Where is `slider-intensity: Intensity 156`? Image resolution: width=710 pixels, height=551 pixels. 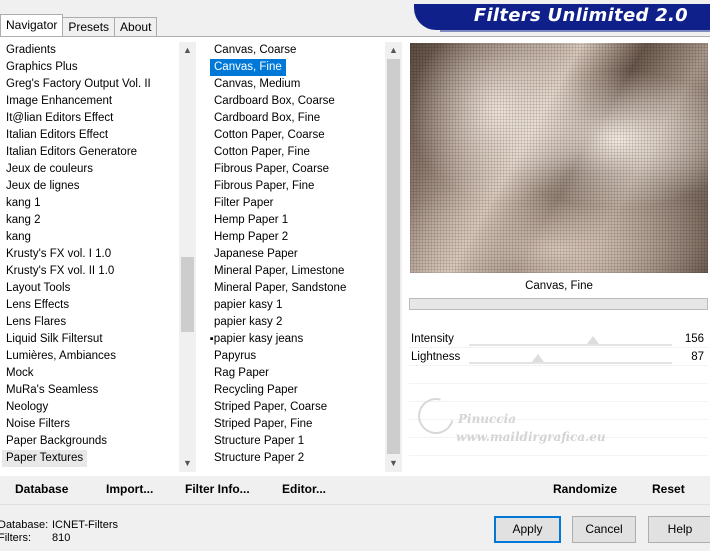 slider-intensity: Intensity 156 is located at coordinates (558, 339).